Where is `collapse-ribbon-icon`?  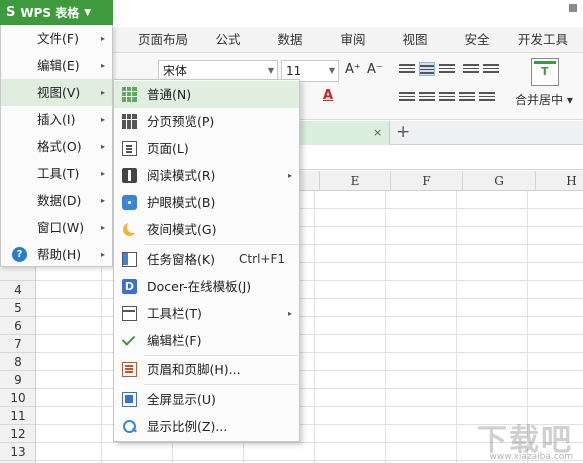 collapse-ribbon-icon is located at coordinates (573, 8).